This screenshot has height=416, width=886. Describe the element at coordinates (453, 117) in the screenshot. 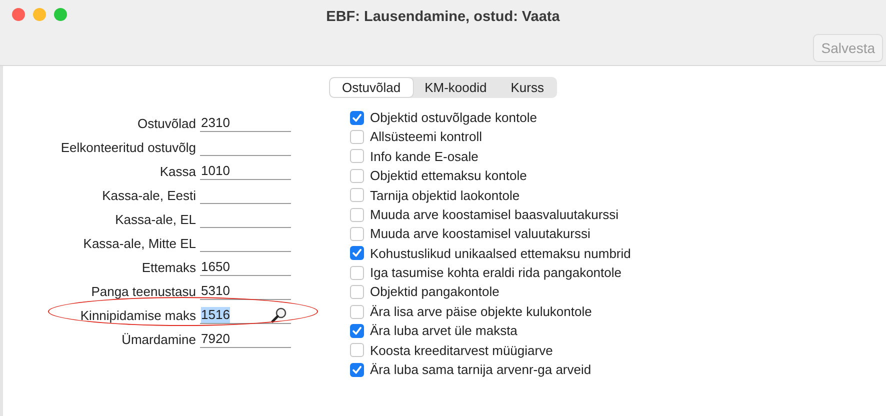

I see `checkbox-label: Objektid ostuvõlgade kontole` at that location.